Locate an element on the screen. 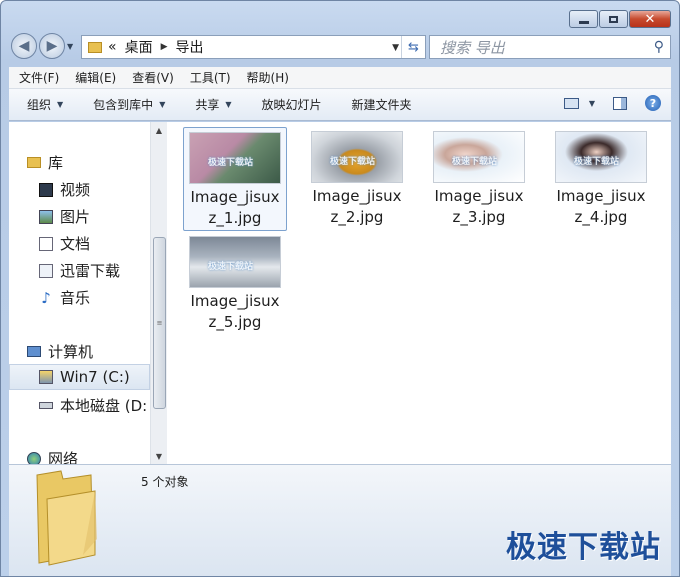 This screenshot has width=680, height=577. nav-pictures: 图片 is located at coordinates (64, 216).